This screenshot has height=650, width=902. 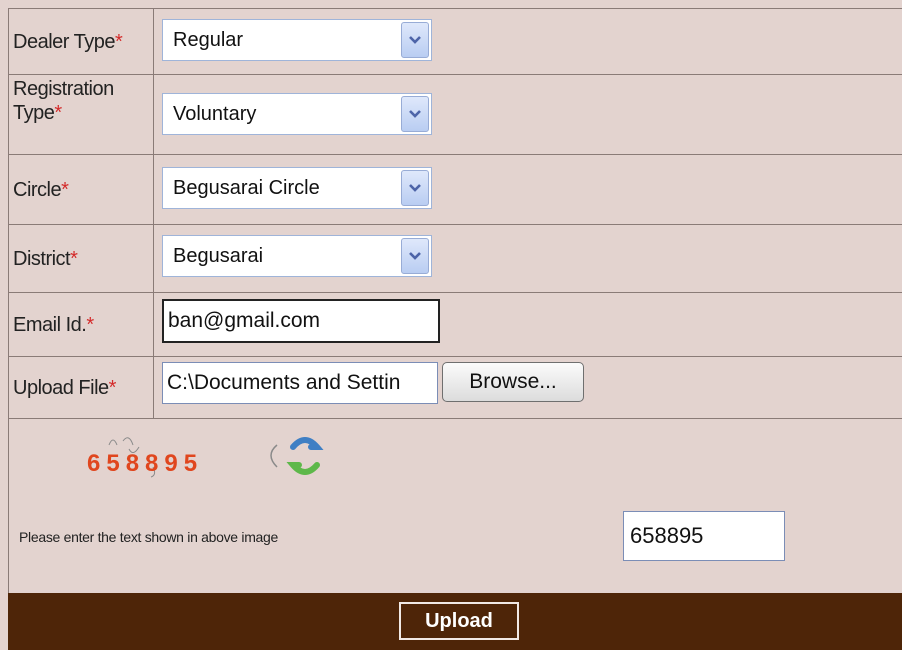 I want to click on district-row: District * Begusarai, so click(x=455, y=258).